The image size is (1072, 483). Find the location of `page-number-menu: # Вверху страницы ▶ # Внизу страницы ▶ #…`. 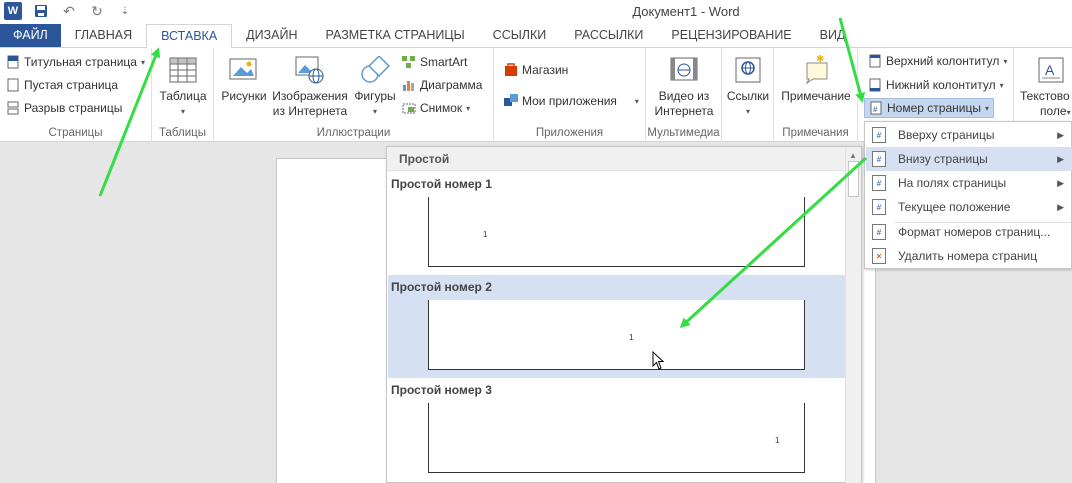

page-number-menu: # Вверху страницы ▶ # Внизу страницы ▶ #… is located at coordinates (968, 195).